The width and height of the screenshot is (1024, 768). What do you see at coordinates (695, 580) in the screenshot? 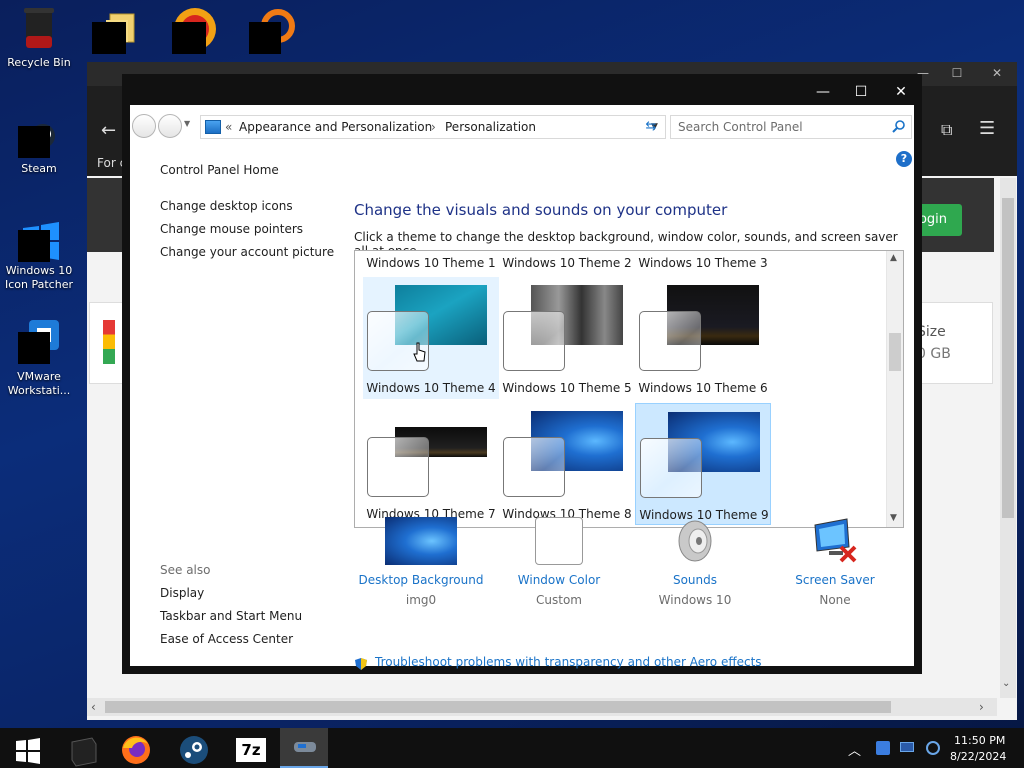
I see `sounds-link: Sounds` at bounding box center [695, 580].